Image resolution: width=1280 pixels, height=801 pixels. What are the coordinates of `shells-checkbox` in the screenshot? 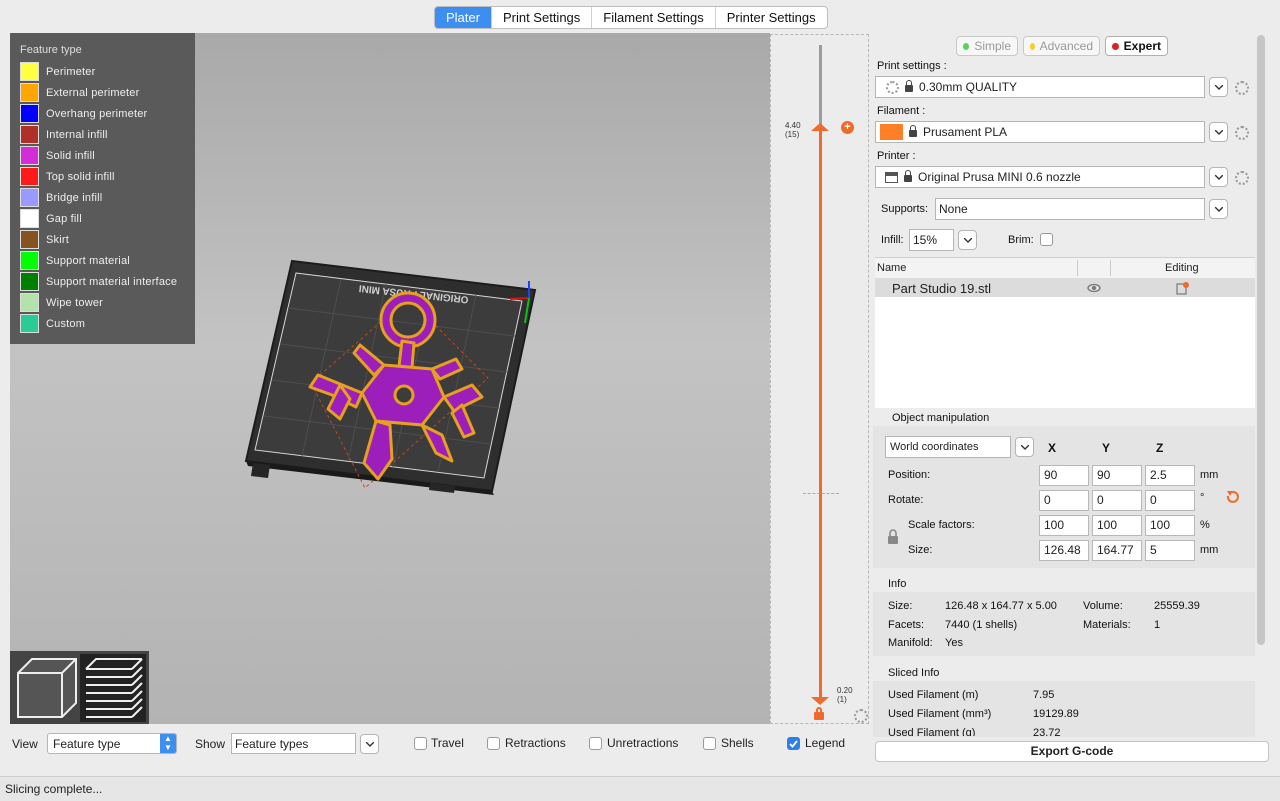 It's located at (709, 743).